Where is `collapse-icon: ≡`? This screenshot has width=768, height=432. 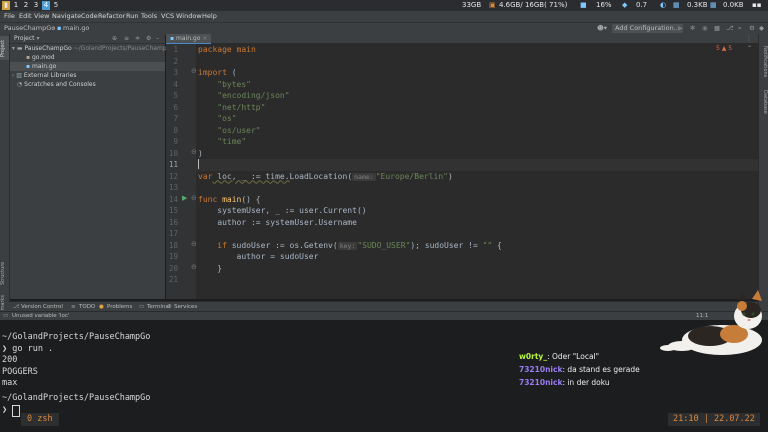 collapse-icon: ≡ is located at coordinates (126, 38).